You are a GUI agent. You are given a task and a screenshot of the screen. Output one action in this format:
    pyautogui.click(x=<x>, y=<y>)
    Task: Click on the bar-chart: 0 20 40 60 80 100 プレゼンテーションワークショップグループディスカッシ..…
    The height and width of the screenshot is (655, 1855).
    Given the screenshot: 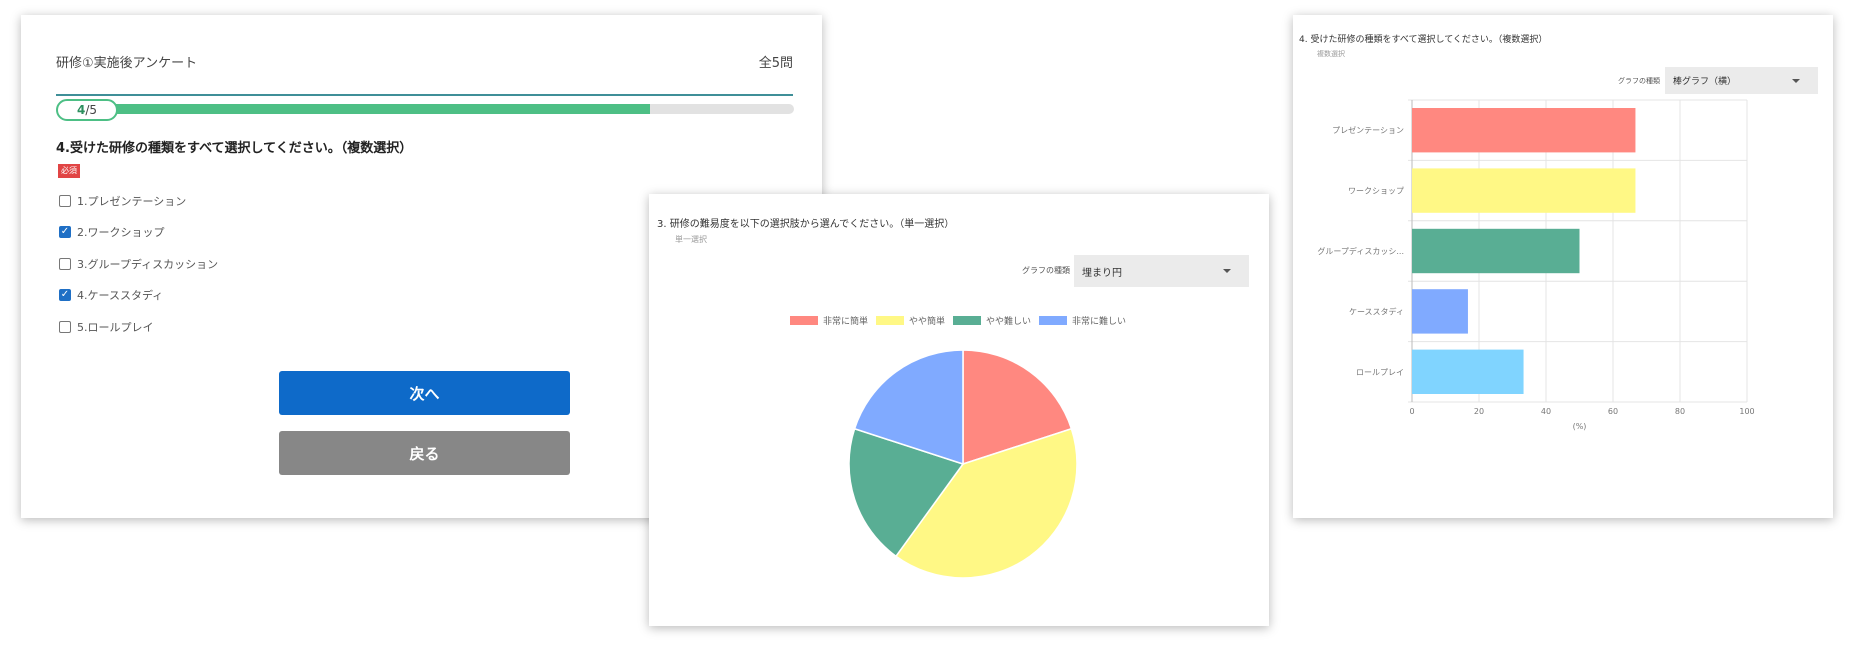 What is the action you would take?
    pyautogui.click(x=1536, y=265)
    